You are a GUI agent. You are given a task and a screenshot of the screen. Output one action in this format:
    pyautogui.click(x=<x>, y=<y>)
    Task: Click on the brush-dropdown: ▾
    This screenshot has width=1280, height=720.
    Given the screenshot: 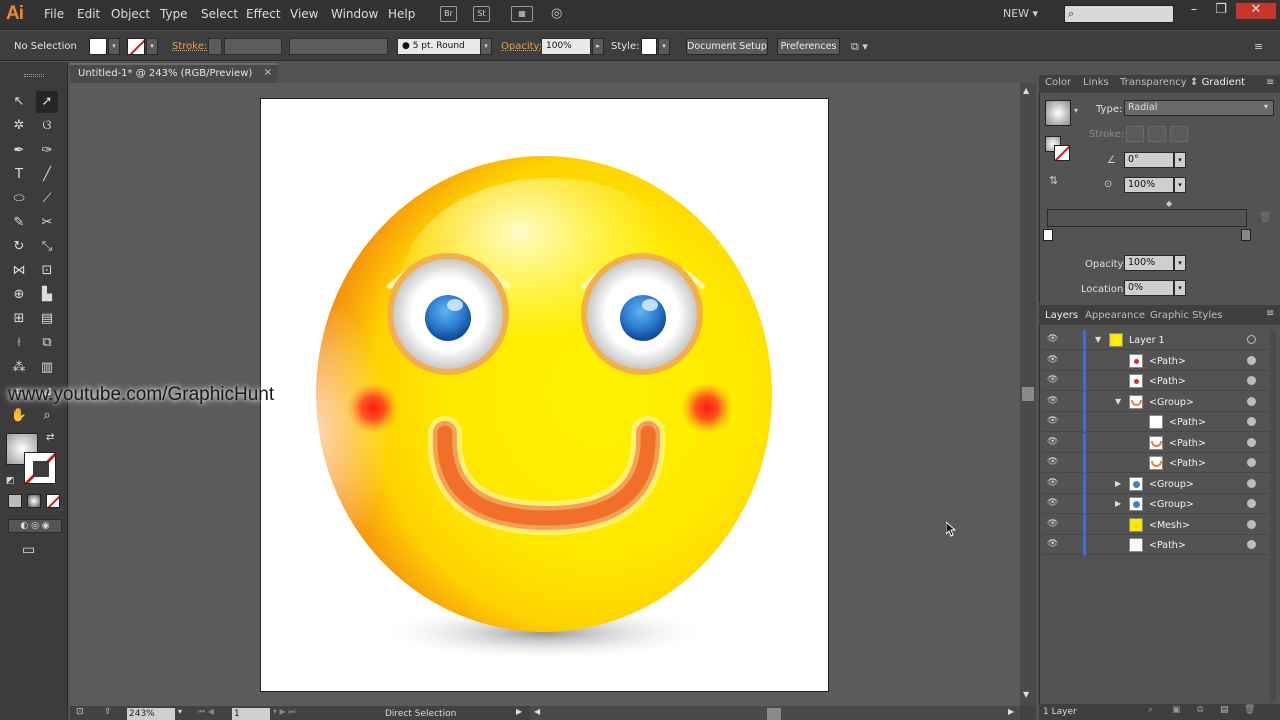 What is the action you would take?
    pyautogui.click(x=486, y=46)
    